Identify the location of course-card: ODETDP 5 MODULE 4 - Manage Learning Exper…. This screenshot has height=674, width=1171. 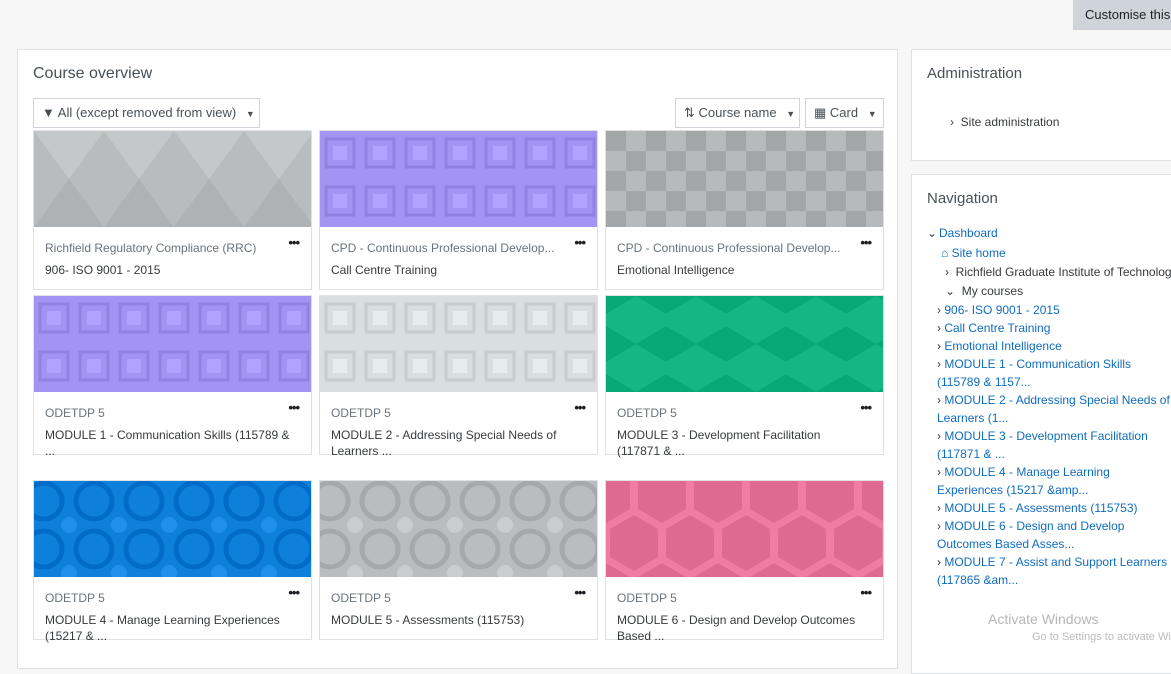
(172, 561).